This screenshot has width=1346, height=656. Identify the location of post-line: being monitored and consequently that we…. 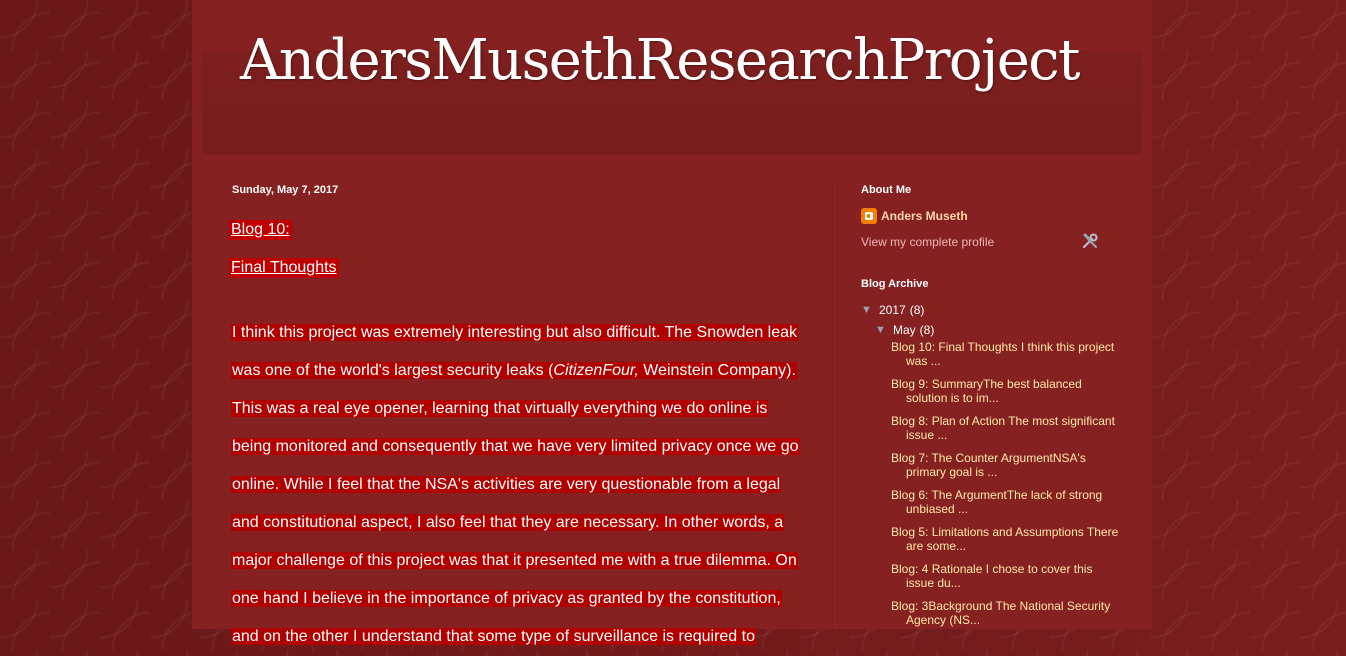
(515, 446).